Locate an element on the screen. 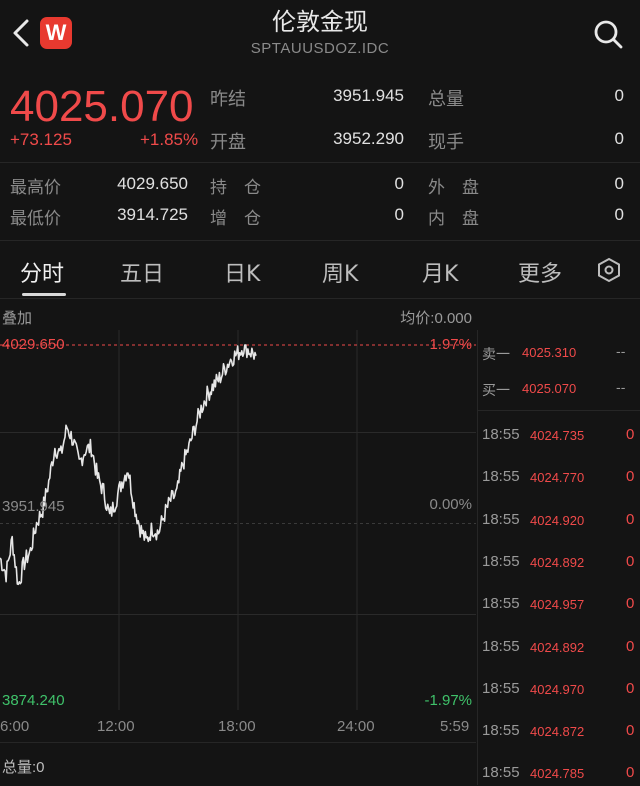 This screenshot has height=786, width=640. x-tick: 5:59 is located at coordinates (455, 726).